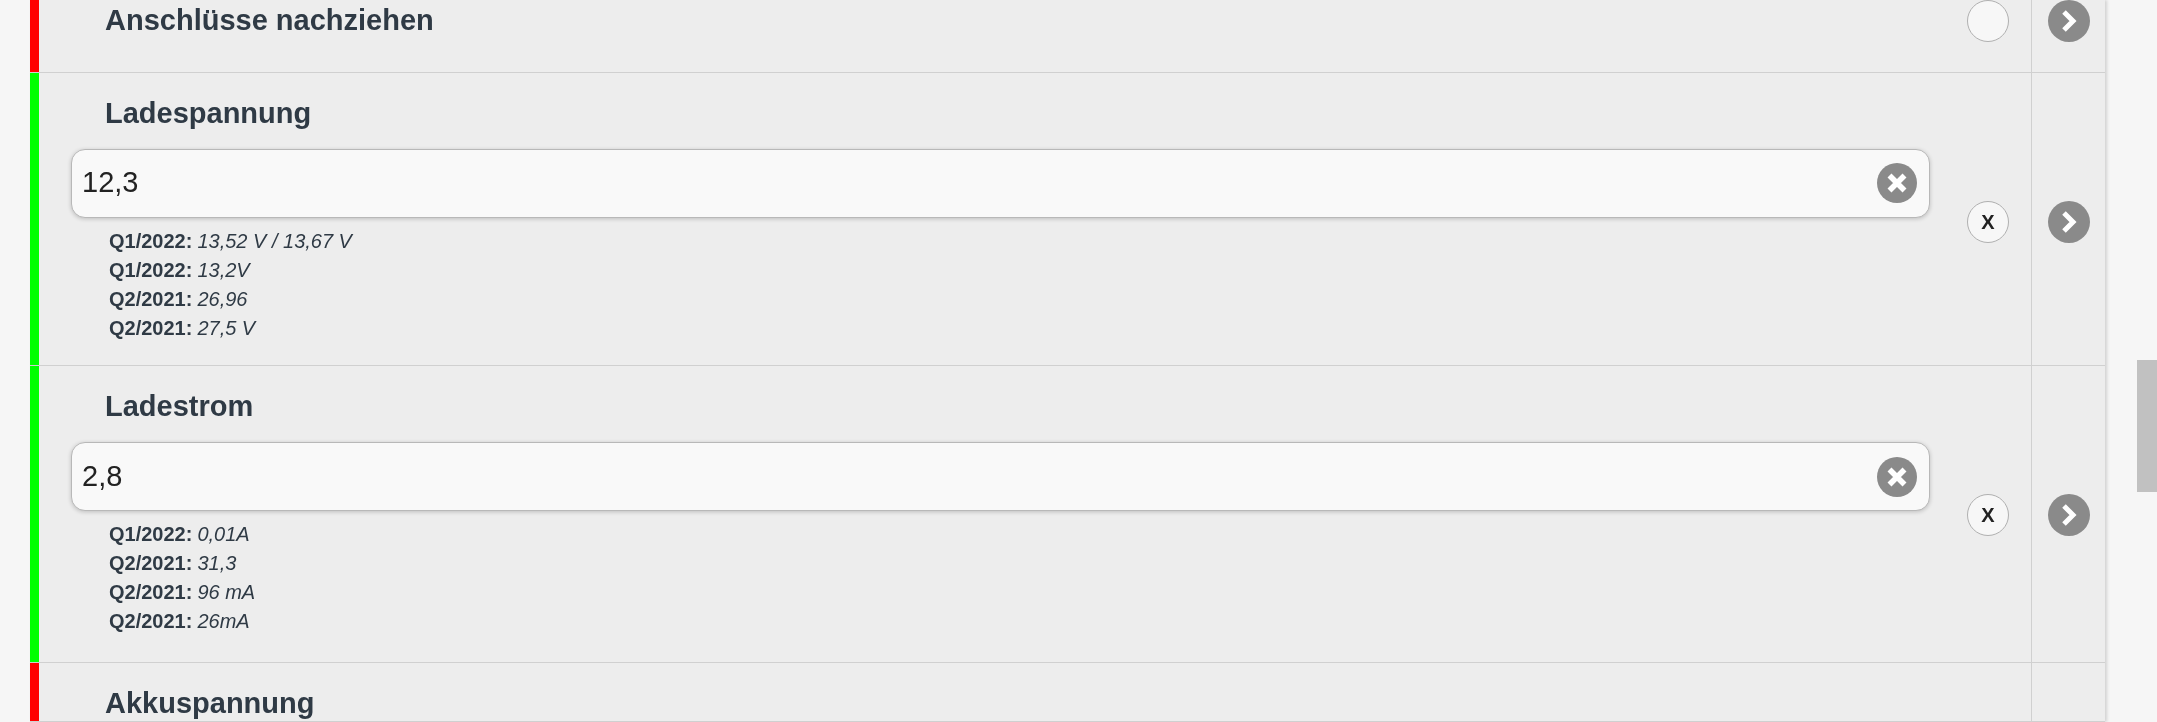  I want to click on row-title: Akkuspannung, so click(210, 703).